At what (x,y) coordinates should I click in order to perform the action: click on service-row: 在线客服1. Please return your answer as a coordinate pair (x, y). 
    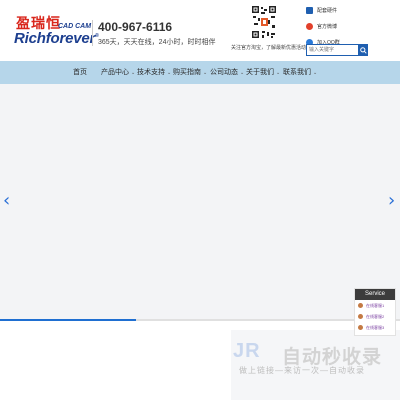
    Looking at the image, I should click on (375, 305).